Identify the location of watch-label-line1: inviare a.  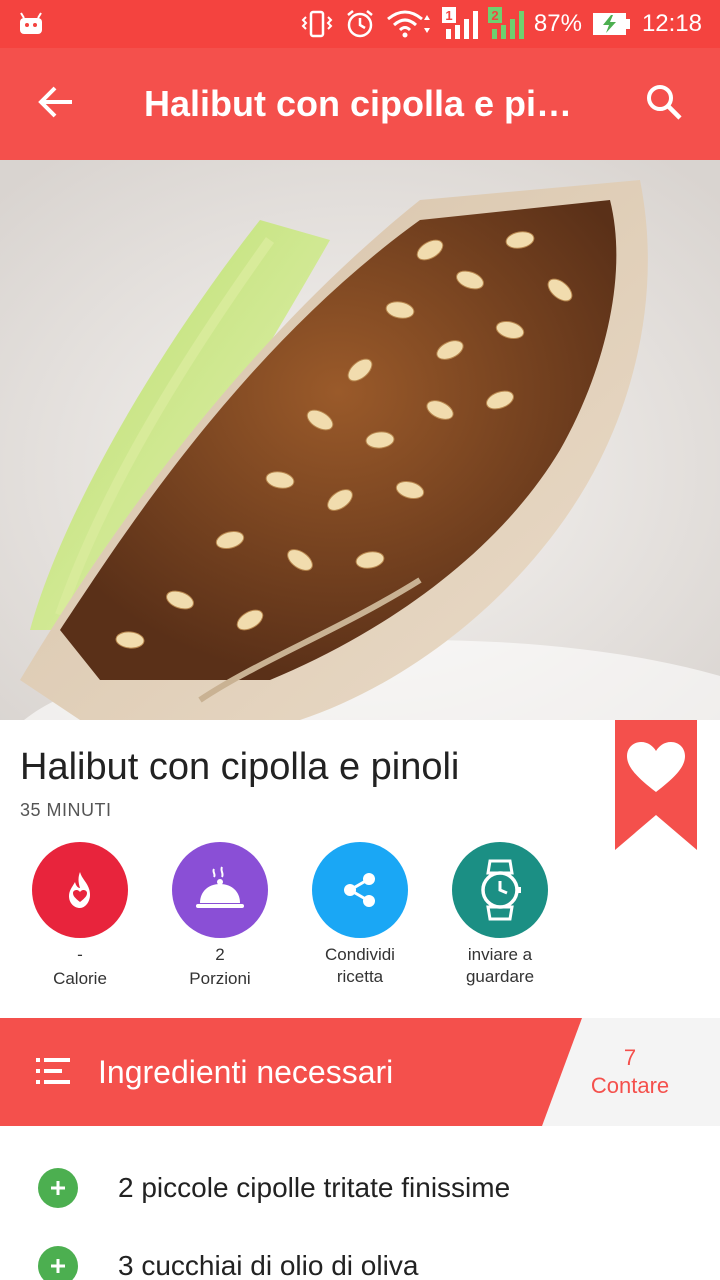
(500, 954).